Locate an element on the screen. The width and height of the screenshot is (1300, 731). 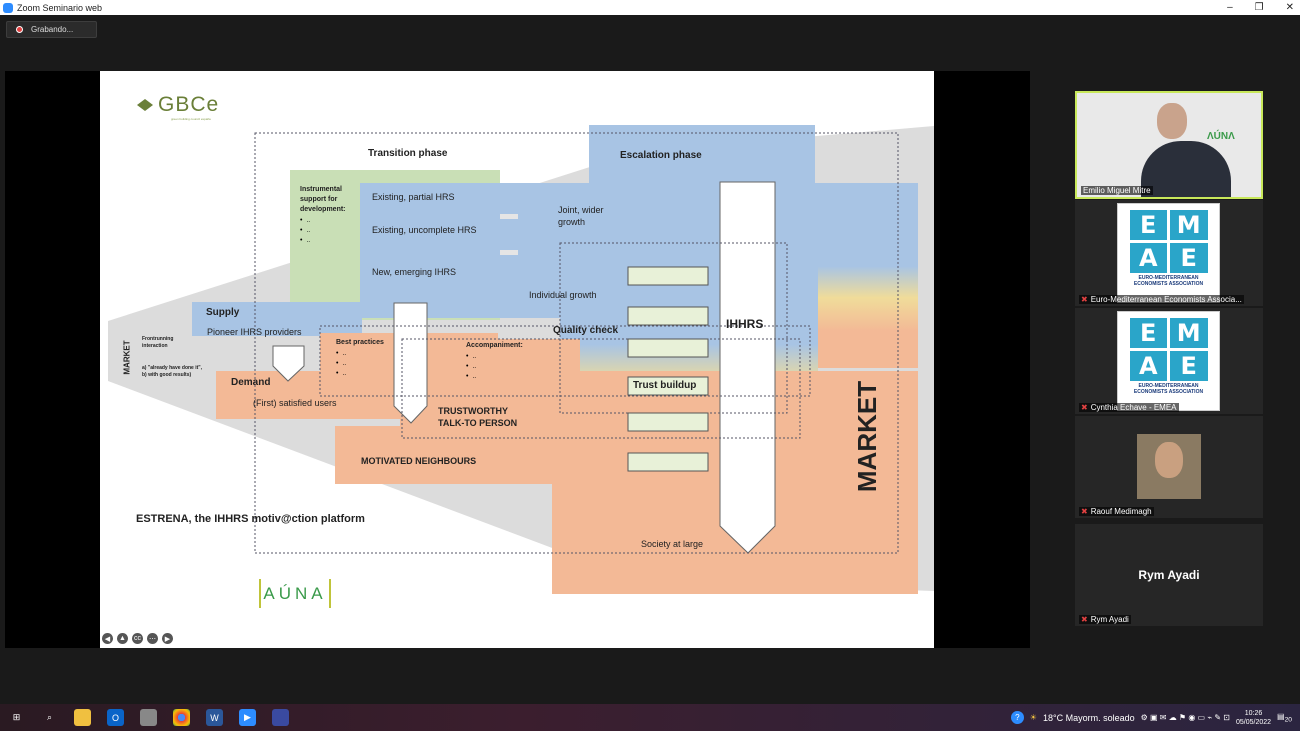
instrumental-title: Instrumental support for development: is located at coordinates (323, 199).